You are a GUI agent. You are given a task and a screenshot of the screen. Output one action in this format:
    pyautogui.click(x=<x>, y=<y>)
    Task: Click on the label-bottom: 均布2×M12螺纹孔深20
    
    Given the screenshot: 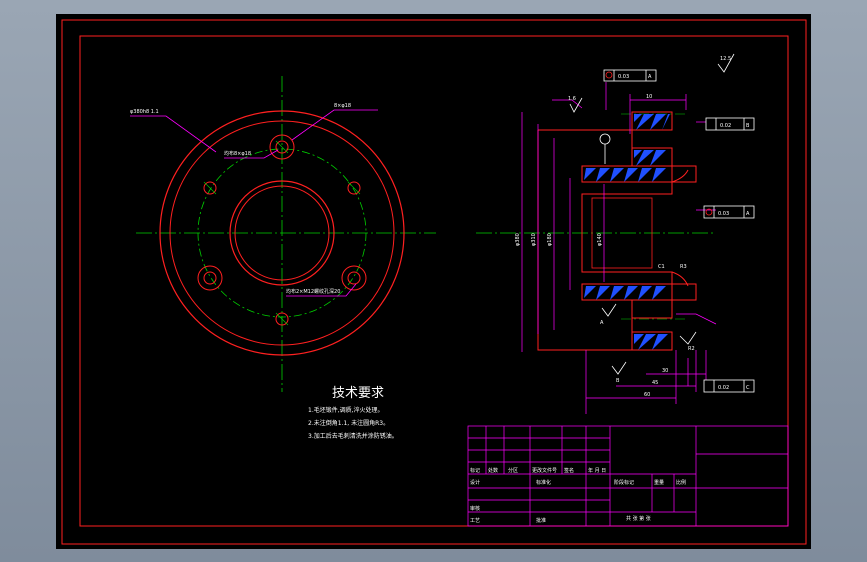 What is the action you would take?
    pyautogui.click(x=313, y=291)
    